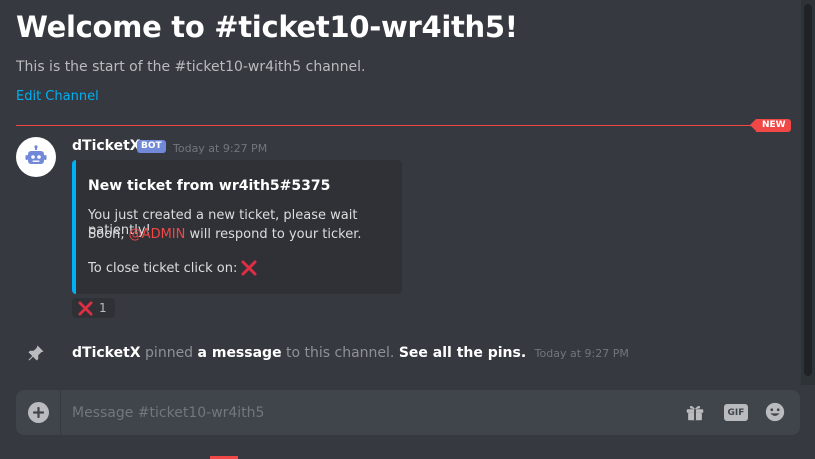 The height and width of the screenshot is (459, 815). What do you see at coordinates (462, 353) in the screenshot?
I see `see-all-pins-link: See all the pins.` at bounding box center [462, 353].